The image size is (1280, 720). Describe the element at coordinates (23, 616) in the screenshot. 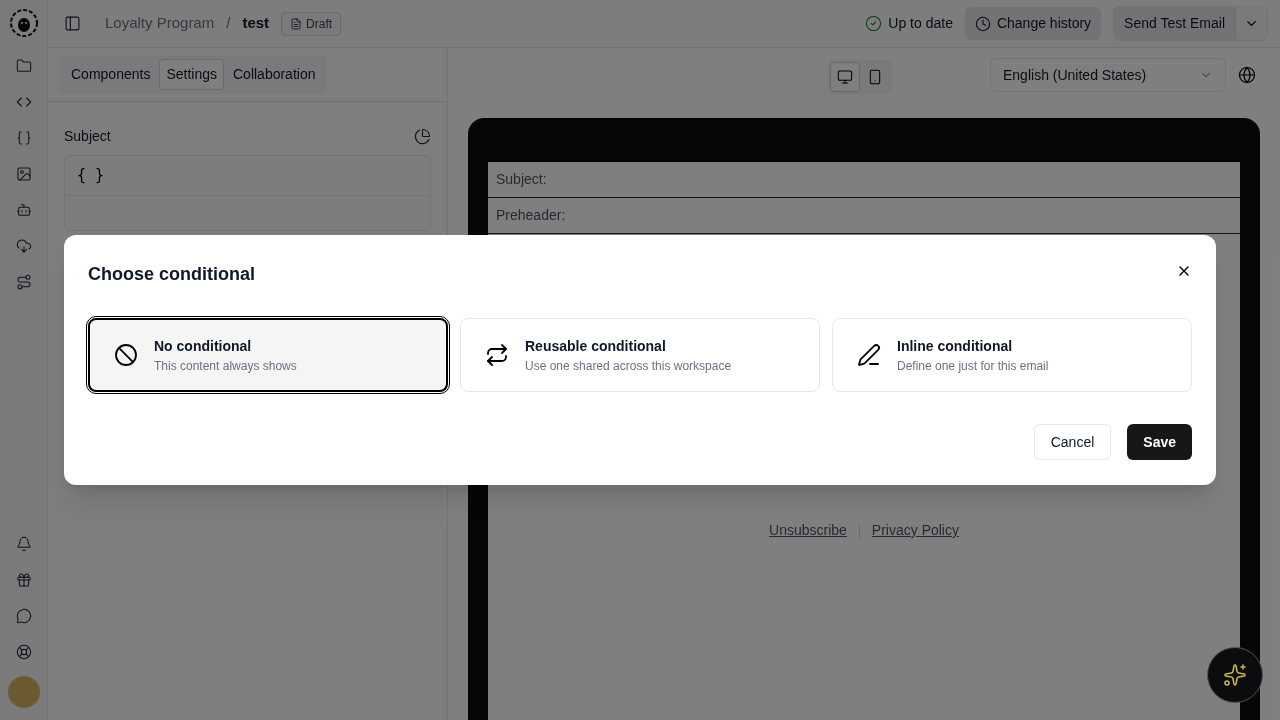

I see `chat-icon` at that location.